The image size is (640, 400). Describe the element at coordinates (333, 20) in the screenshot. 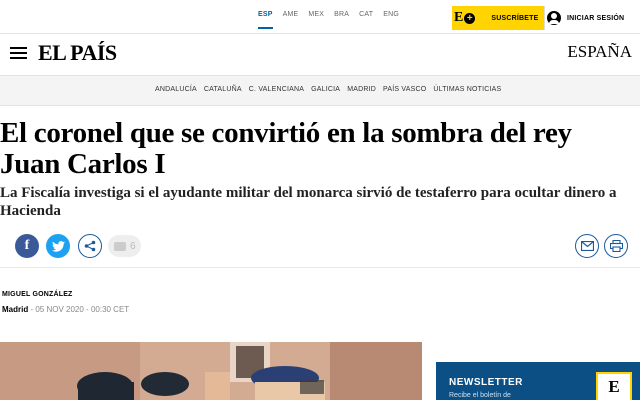

I see `edition-selector: ESP AME MEX BRA CAT ENG` at that location.